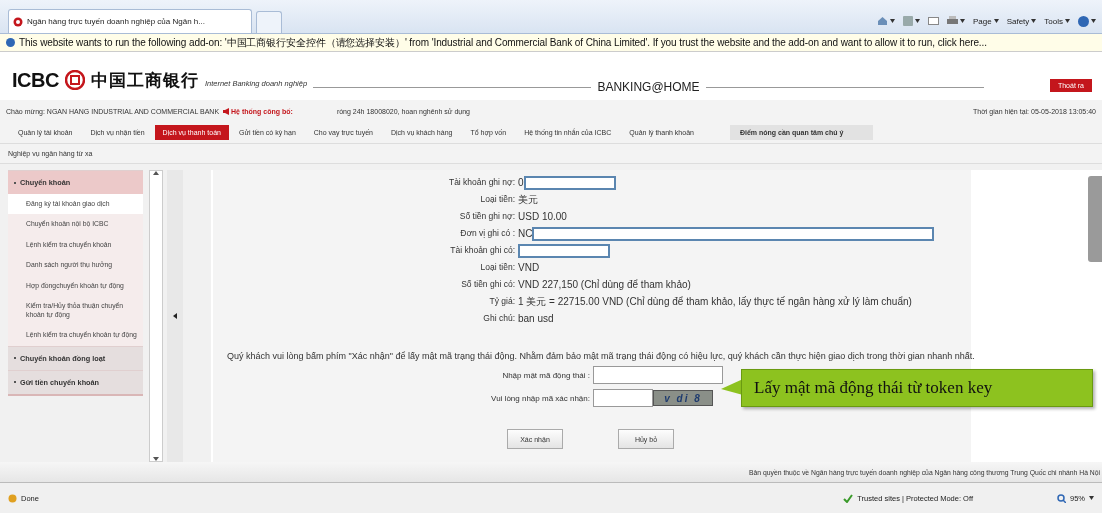 This screenshot has width=1102, height=513. What do you see at coordinates (604, 285) in the screenshot?
I see `field-value: VND 227,150 (Chỉ dùng để tham khảo)` at bounding box center [604, 285].